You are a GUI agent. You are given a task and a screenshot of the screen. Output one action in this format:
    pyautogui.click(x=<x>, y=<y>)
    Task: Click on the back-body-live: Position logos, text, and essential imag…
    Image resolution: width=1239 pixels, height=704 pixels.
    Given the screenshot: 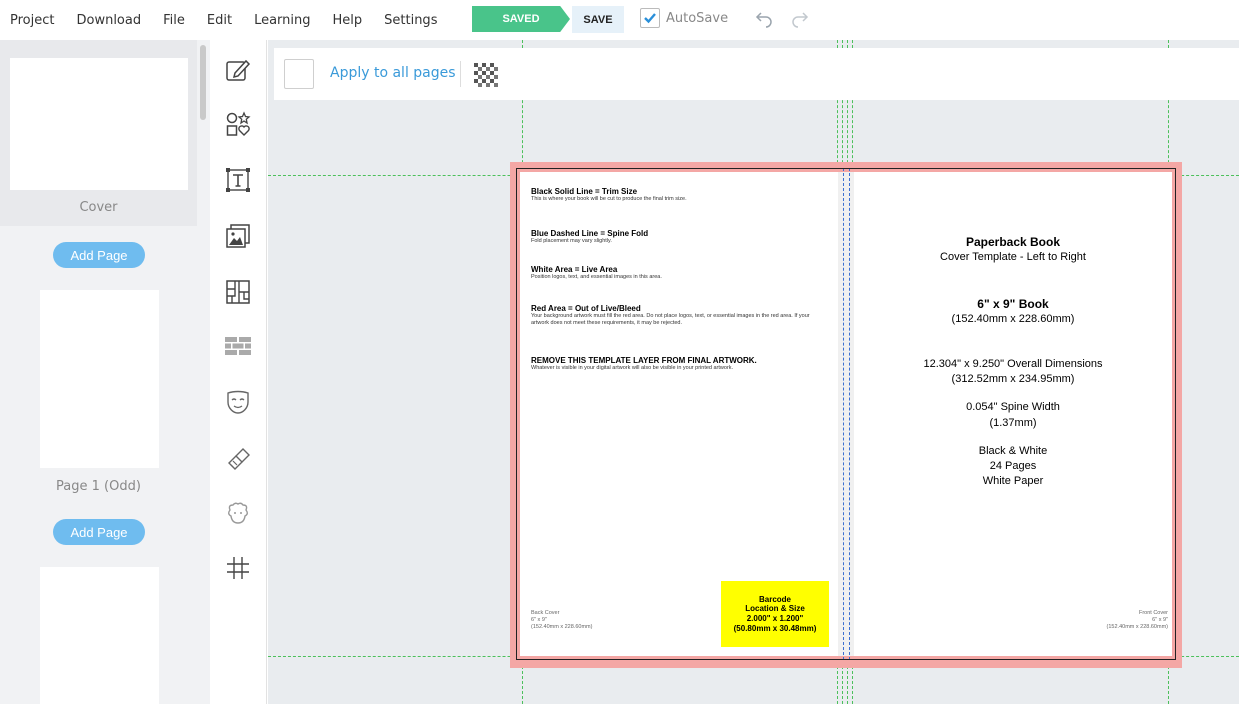 What is the action you would take?
    pyautogui.click(x=596, y=277)
    